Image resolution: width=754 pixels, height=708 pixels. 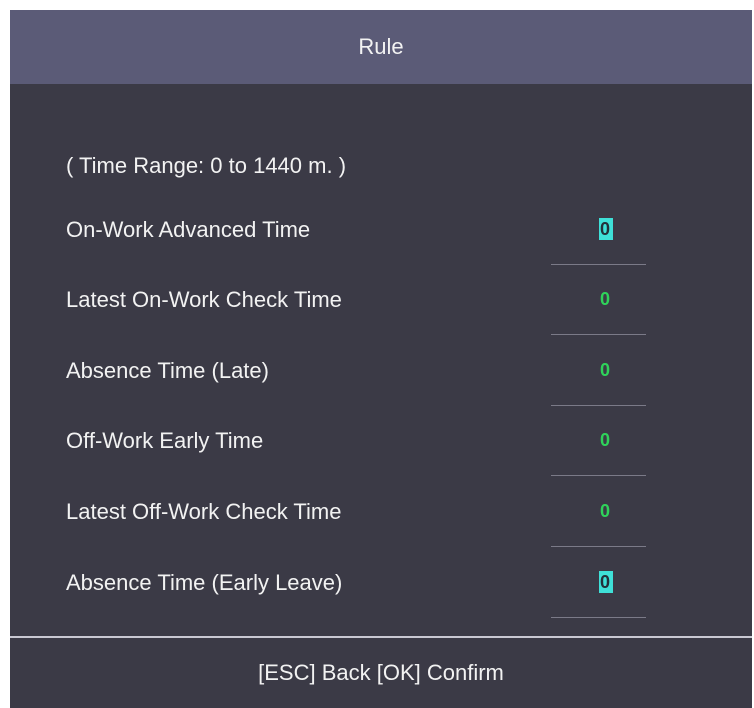 What do you see at coordinates (366, 598) in the screenshot?
I see `setting-row-absence-time-early-leave: Absence Time (Early Leave) 0` at bounding box center [366, 598].